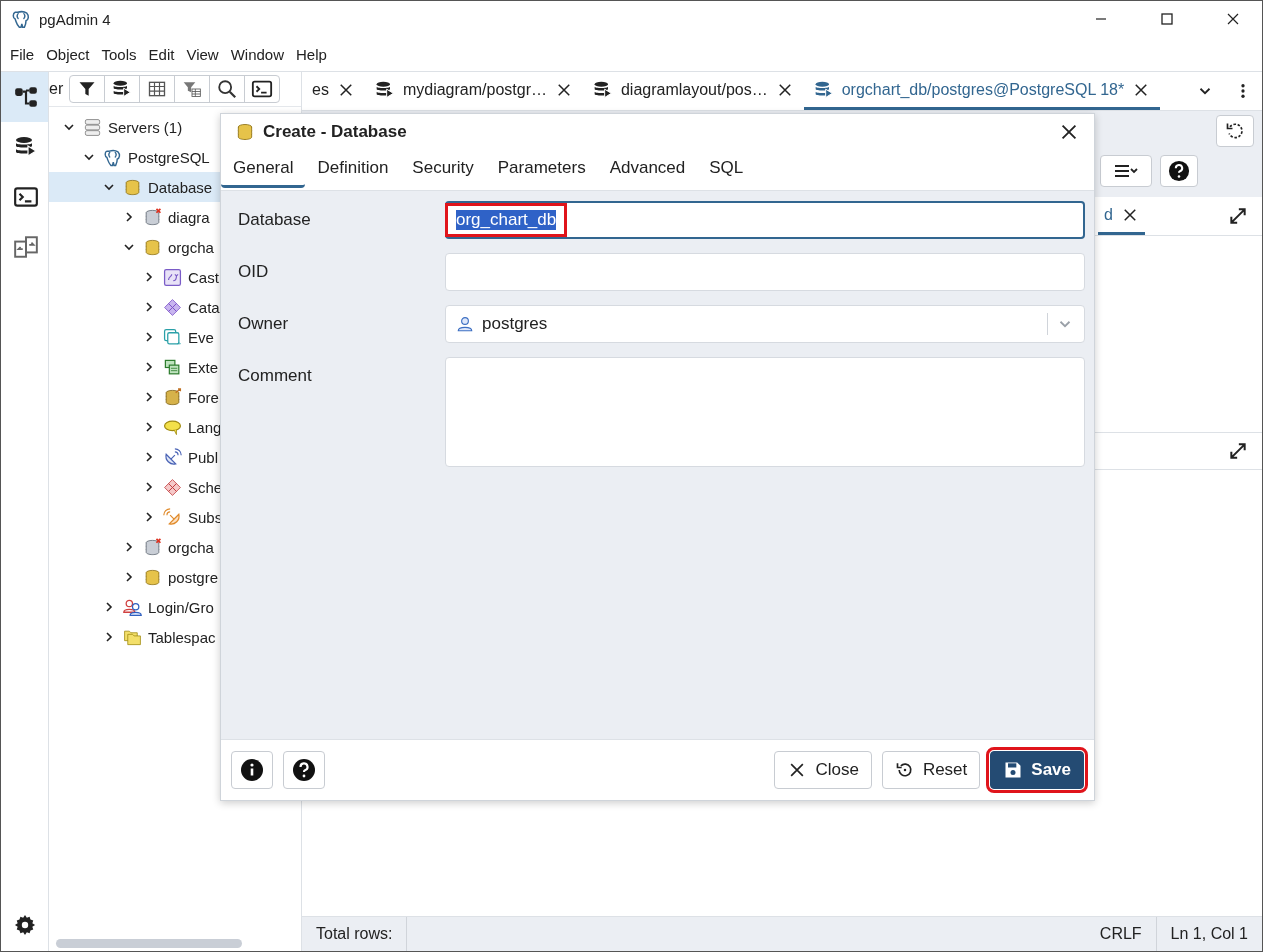  I want to click on swap-icon, so click(172, 277).